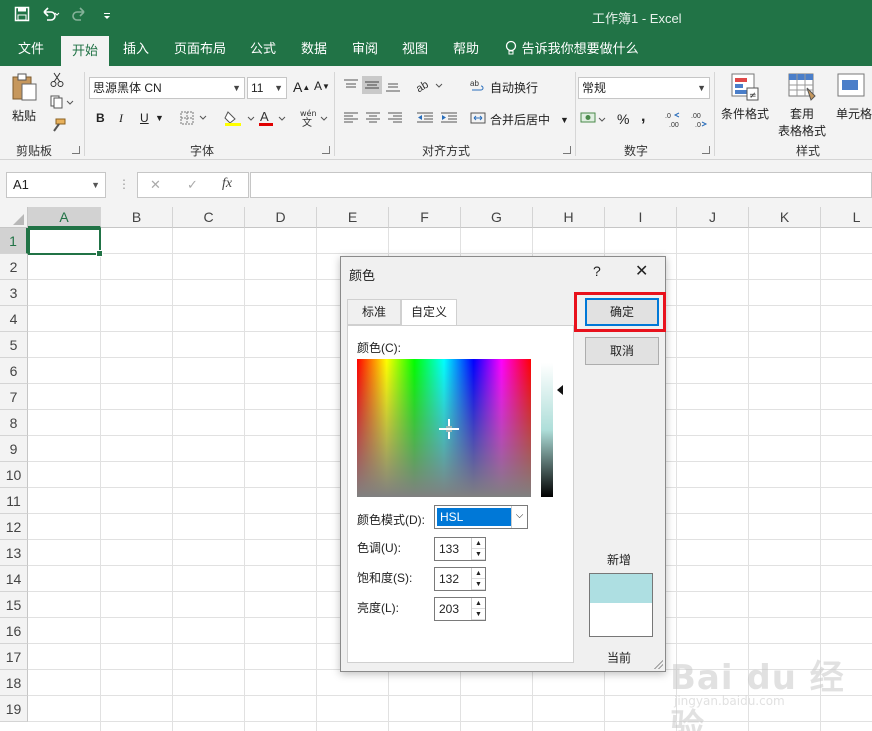  I want to click on percent-button: %, so click(623, 119).